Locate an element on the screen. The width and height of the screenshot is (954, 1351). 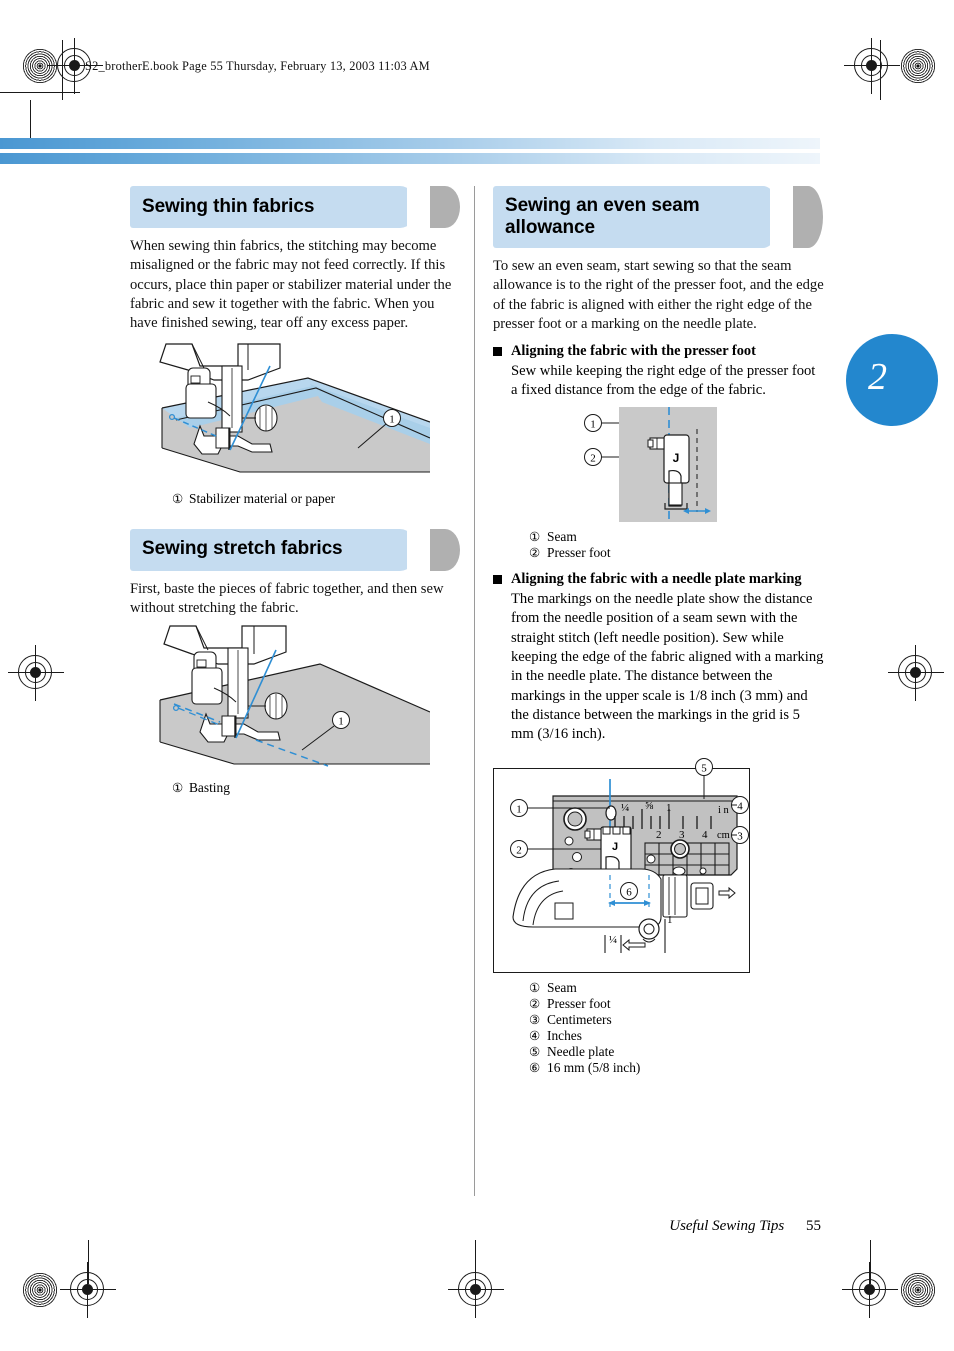
callout-number-6: 6 is located at coordinates (629, 892).